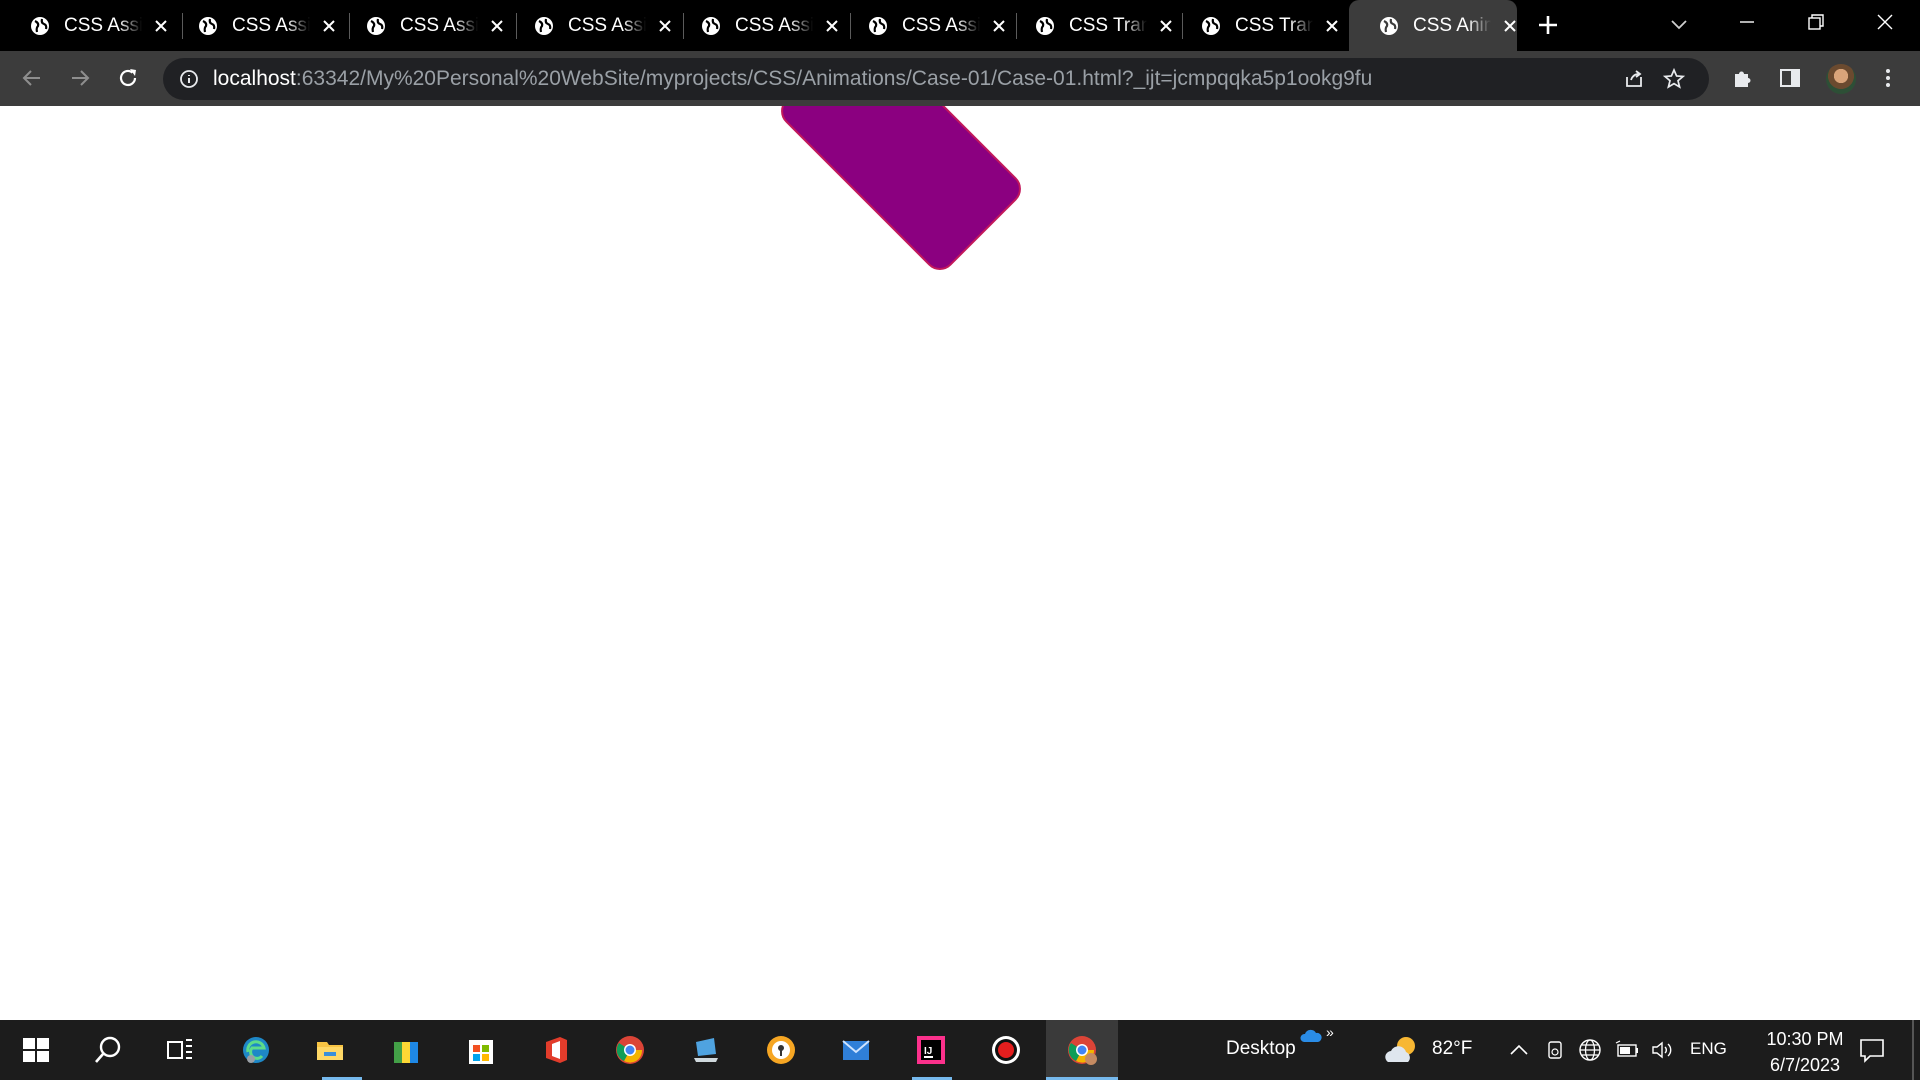 The image size is (1920, 1080). Describe the element at coordinates (1872, 1050) in the screenshot. I see `notification-center-icon` at that location.